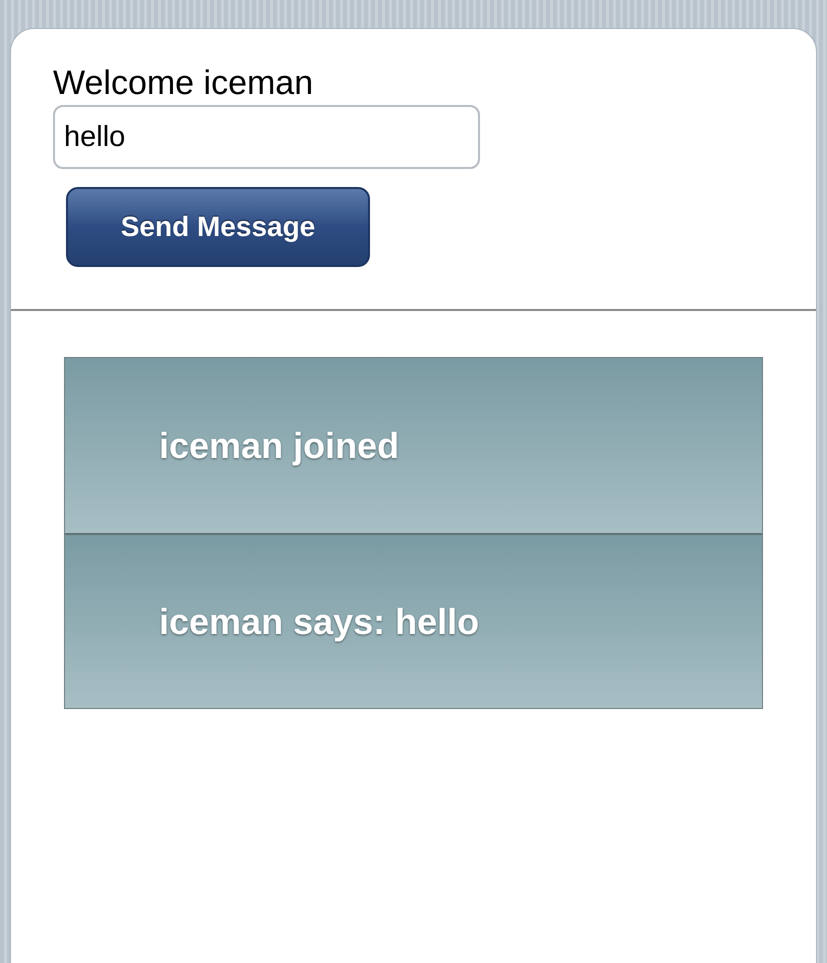 The width and height of the screenshot is (827, 963). I want to click on message-text: iceman says: hello, so click(319, 622).